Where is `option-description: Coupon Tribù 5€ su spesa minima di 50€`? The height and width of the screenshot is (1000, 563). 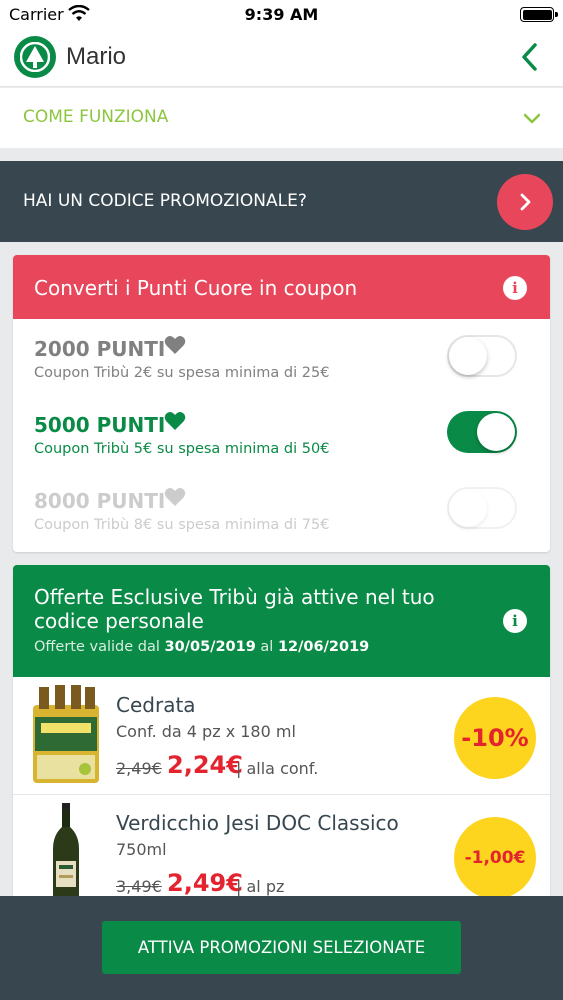 option-description: Coupon Tribù 5€ su spesa minima di 50€ is located at coordinates (182, 449).